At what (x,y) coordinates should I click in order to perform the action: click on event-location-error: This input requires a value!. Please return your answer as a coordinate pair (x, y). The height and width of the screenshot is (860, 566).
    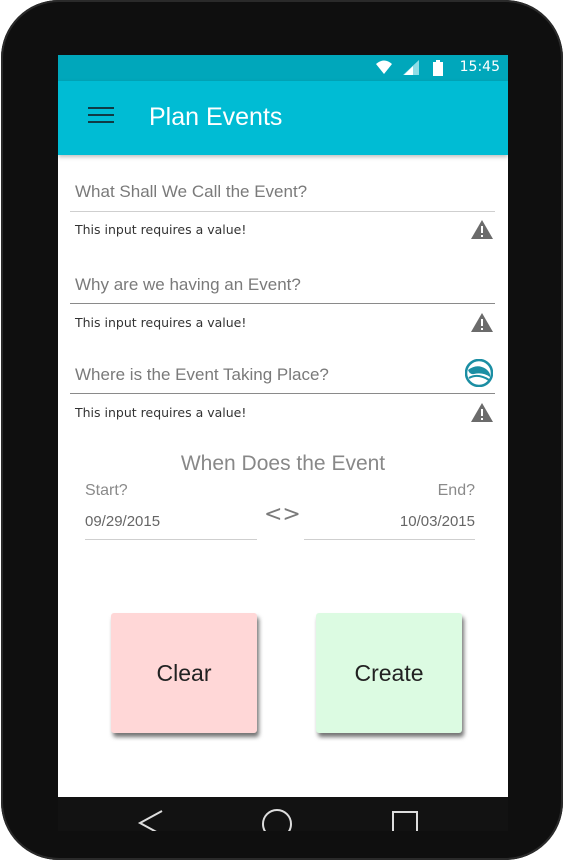
    Looking at the image, I should click on (161, 412).